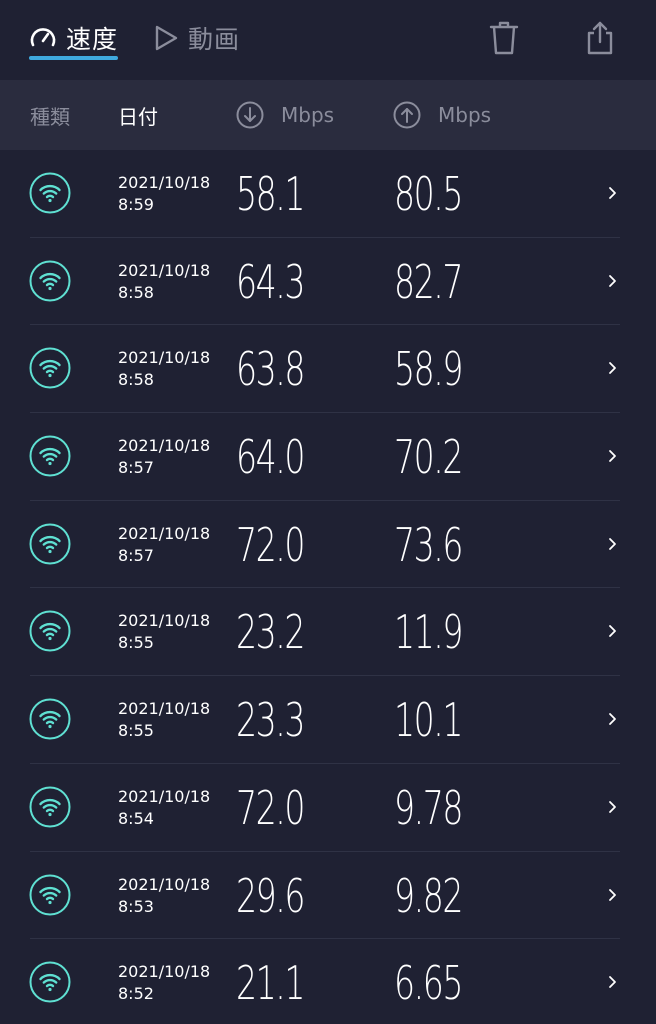 The image size is (656, 1024). Describe the element at coordinates (428, 983) in the screenshot. I see `row-upload-value: 6.65` at that location.